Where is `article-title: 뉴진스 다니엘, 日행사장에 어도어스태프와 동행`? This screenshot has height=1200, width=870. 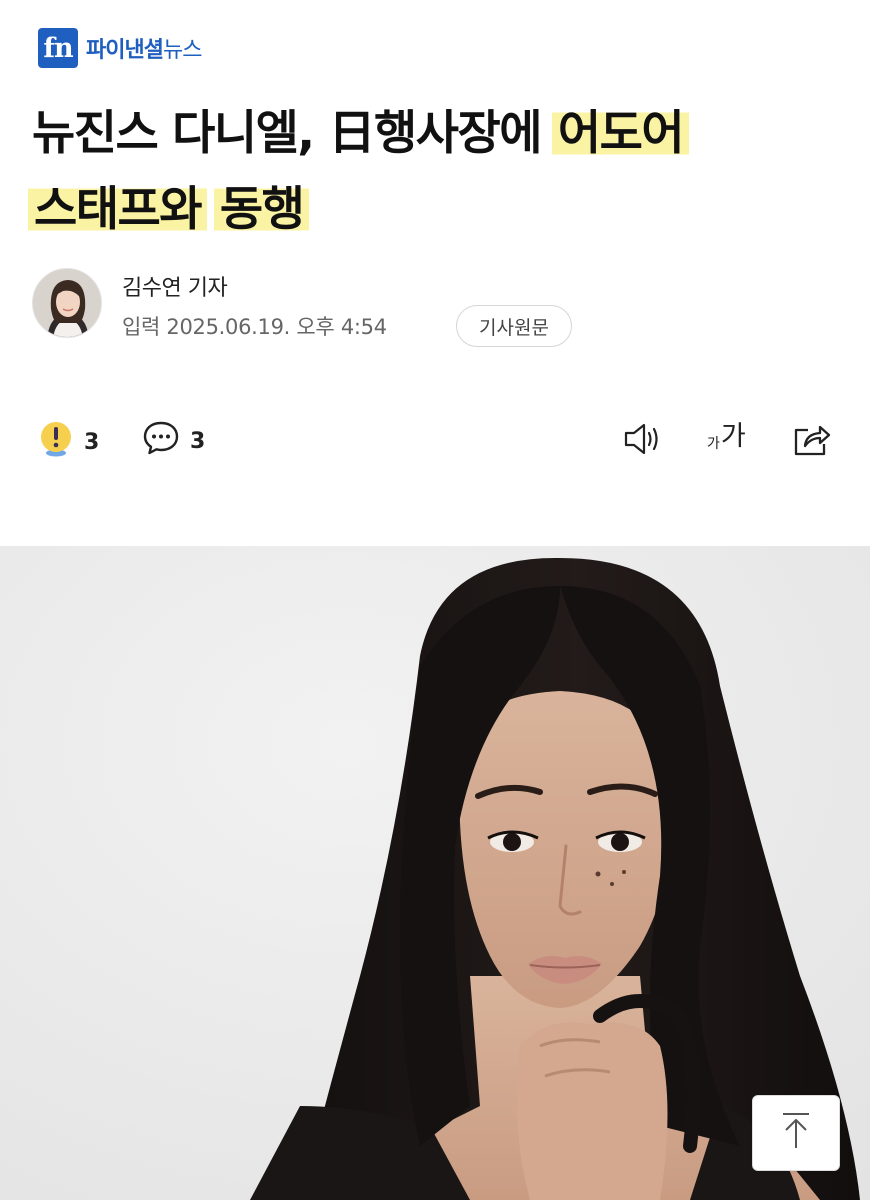
article-title: 뉴진스 다니엘, 日행사장에 어도어스태프와 동행 is located at coordinates (440, 172).